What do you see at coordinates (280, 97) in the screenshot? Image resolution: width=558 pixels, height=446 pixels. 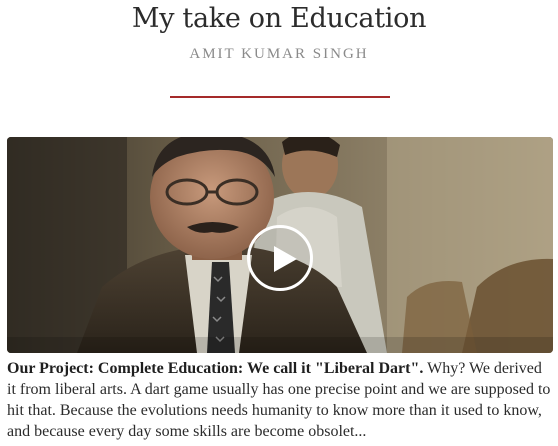 I see `title-divider` at bounding box center [280, 97].